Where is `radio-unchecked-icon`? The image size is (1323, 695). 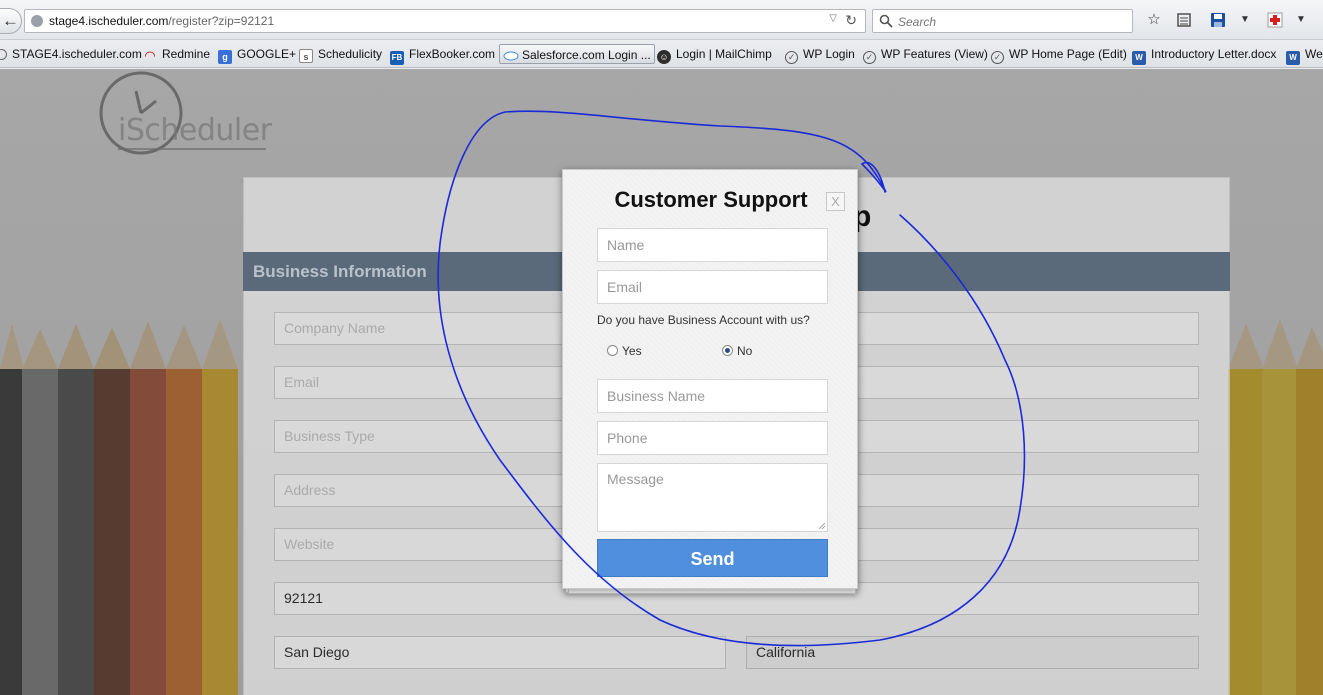
radio-unchecked-icon is located at coordinates (612, 350).